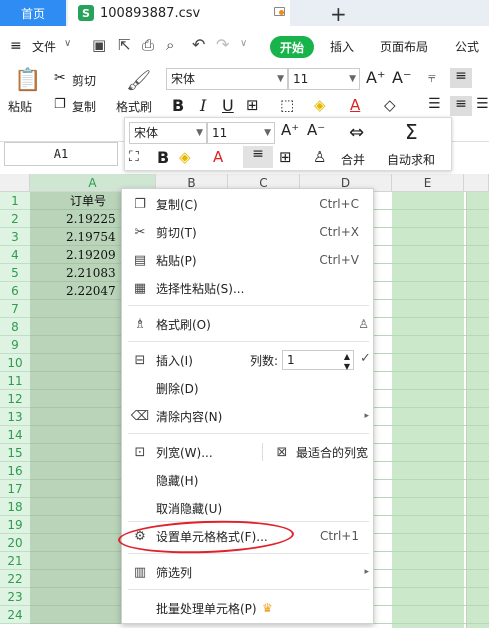  I want to click on row-header: 5, so click(15, 273).